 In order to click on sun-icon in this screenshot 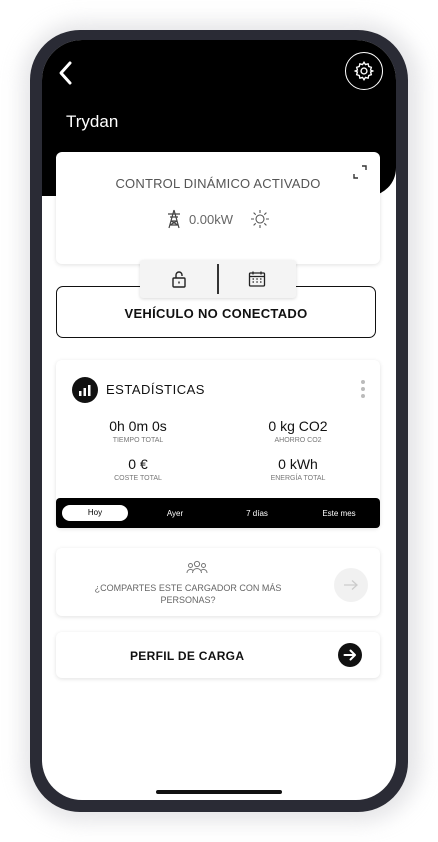, I will do `click(260, 219)`.